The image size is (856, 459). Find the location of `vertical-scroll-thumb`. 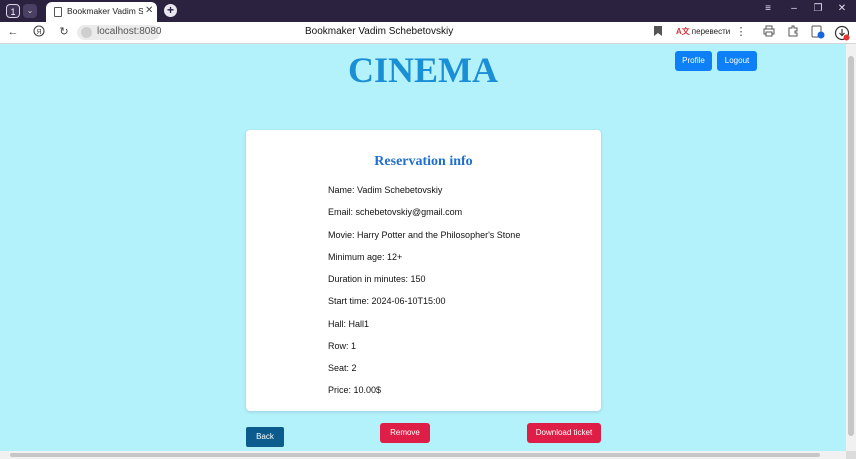

vertical-scroll-thumb is located at coordinates (851, 246).